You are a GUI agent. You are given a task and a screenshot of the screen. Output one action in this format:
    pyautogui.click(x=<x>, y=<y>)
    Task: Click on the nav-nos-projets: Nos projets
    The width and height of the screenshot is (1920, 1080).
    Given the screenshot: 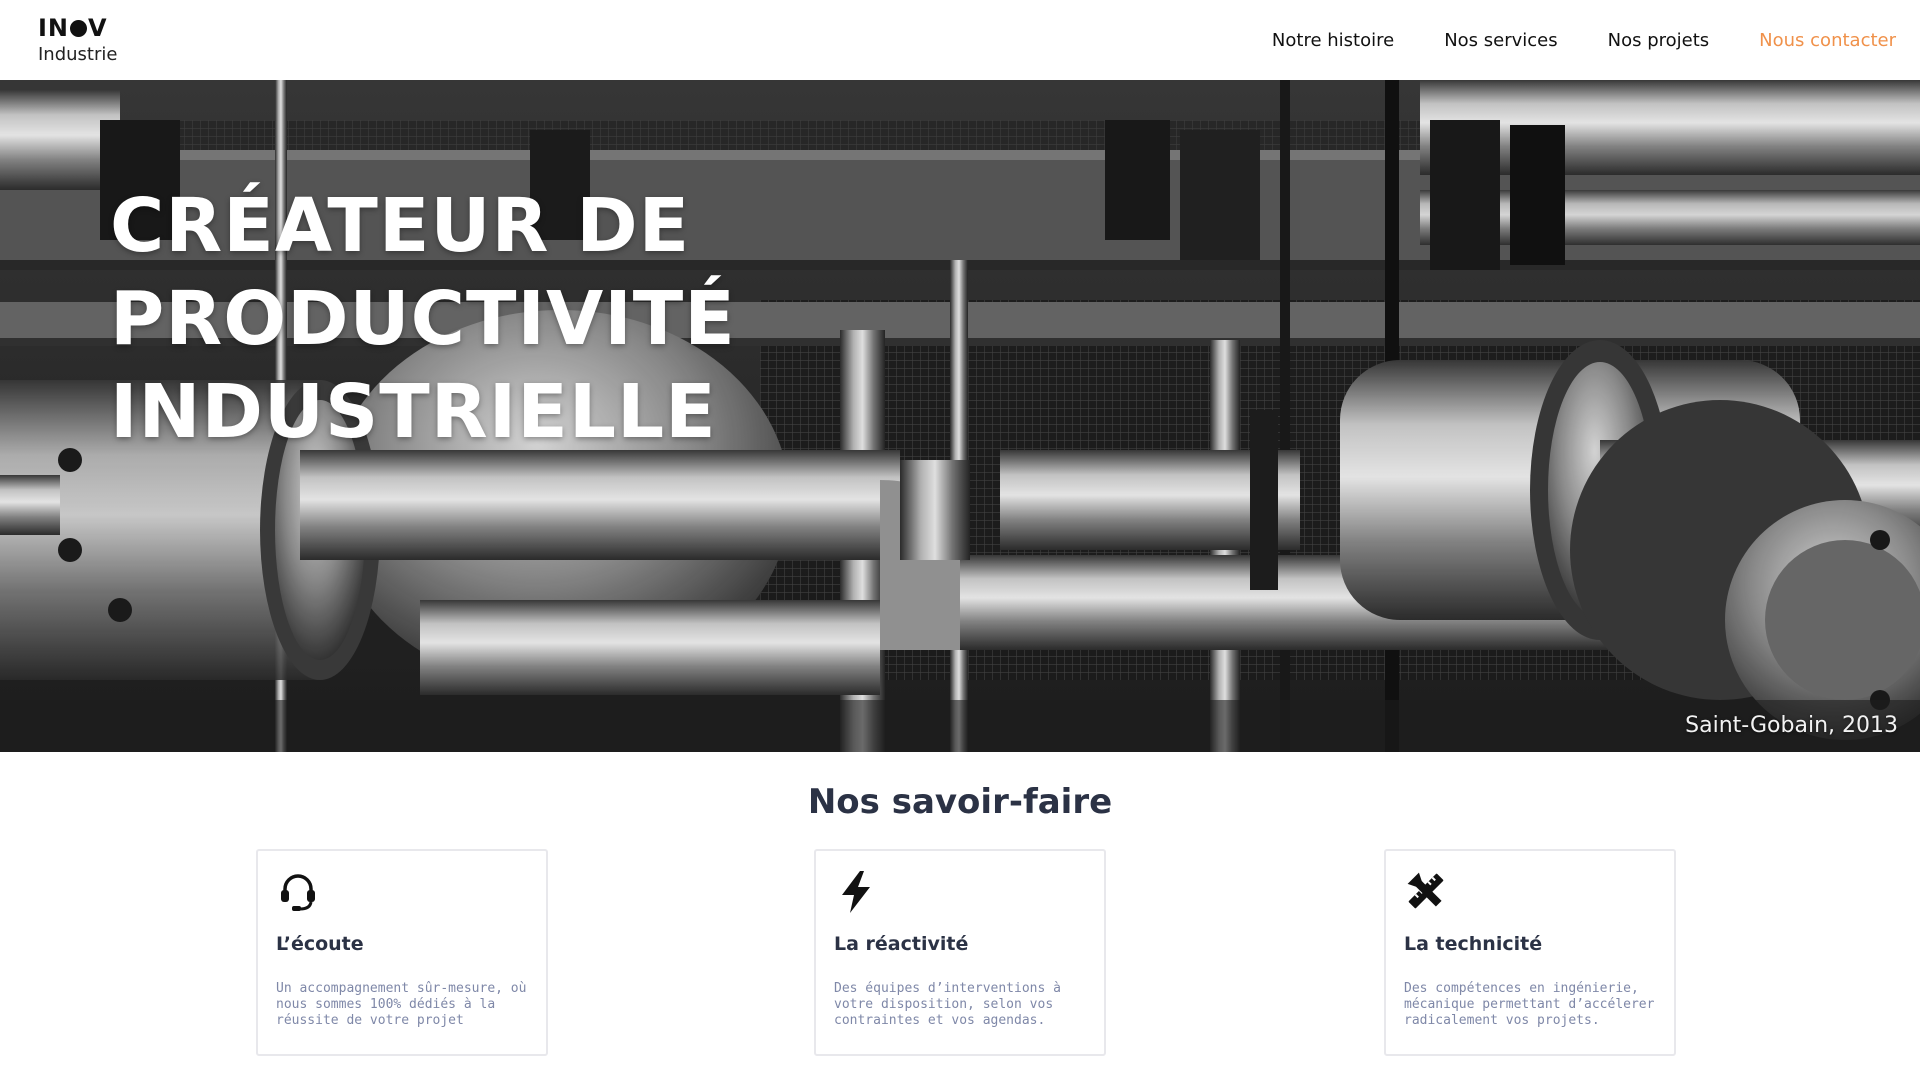 What is the action you would take?
    pyautogui.click(x=1659, y=40)
    